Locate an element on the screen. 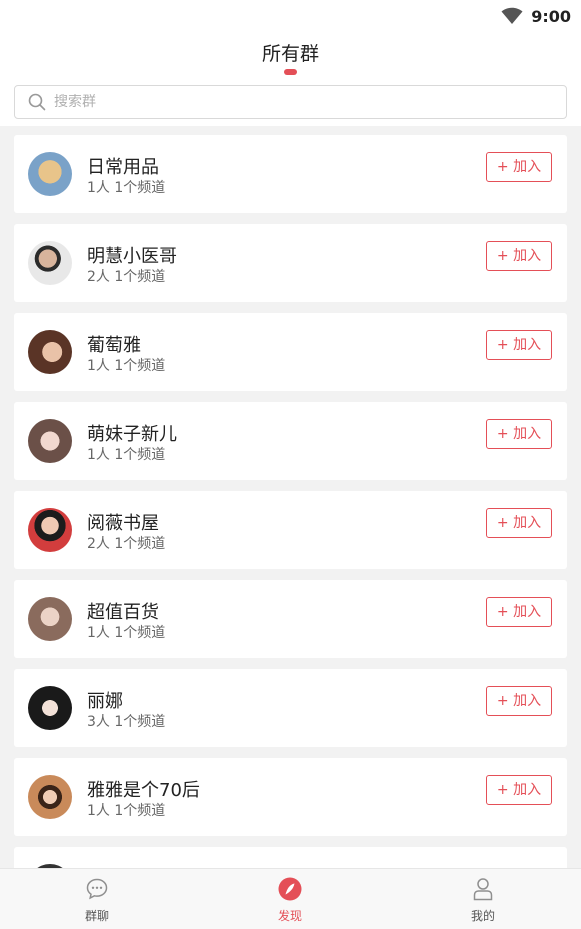 The image size is (581, 929). bottom-tab-bar: 群聊 发现 我的 is located at coordinates (290, 898).